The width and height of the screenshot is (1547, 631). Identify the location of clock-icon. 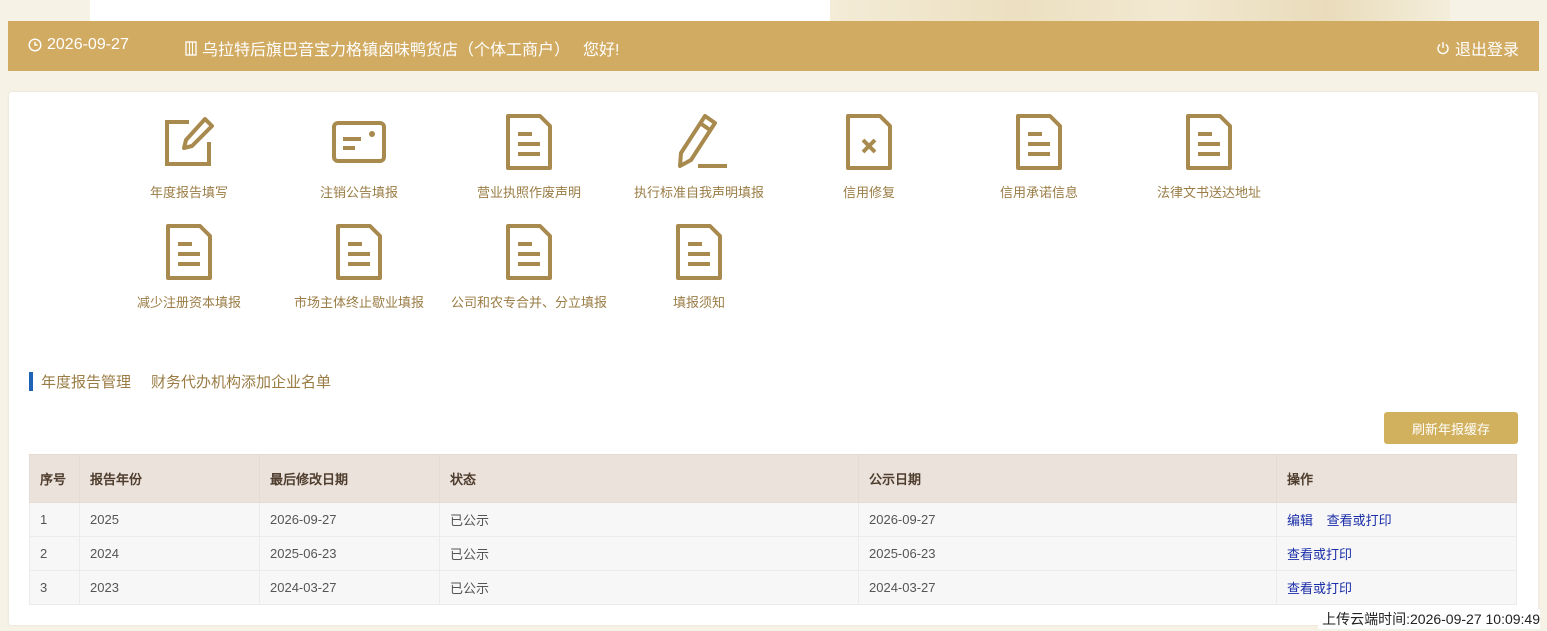
(35, 45).